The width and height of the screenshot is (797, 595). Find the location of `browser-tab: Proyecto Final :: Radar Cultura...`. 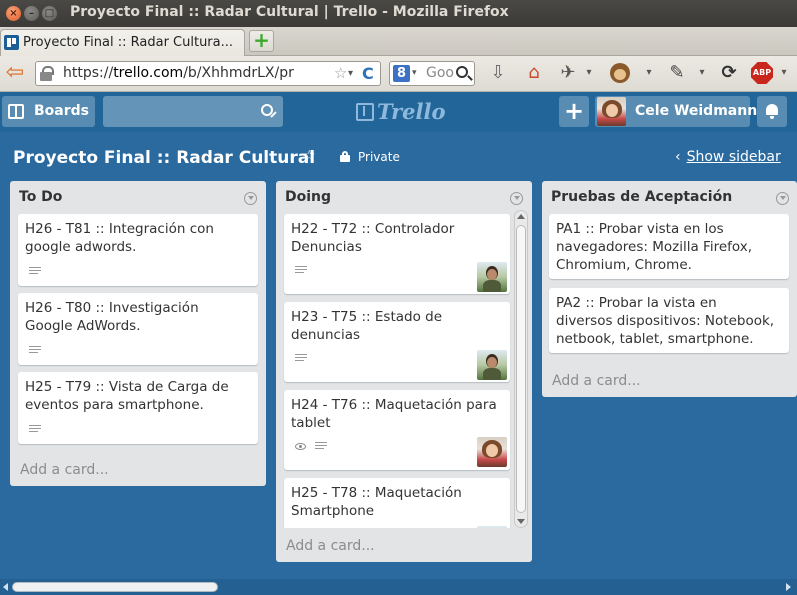

browser-tab: Proyecto Final :: Radar Cultura... is located at coordinates (122, 42).